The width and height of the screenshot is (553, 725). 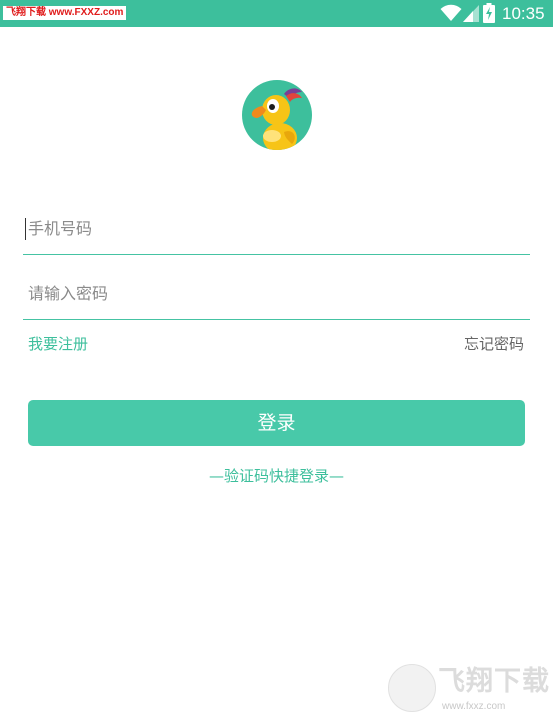 What do you see at coordinates (276, 423) in the screenshot?
I see `login-button: 登录` at bounding box center [276, 423].